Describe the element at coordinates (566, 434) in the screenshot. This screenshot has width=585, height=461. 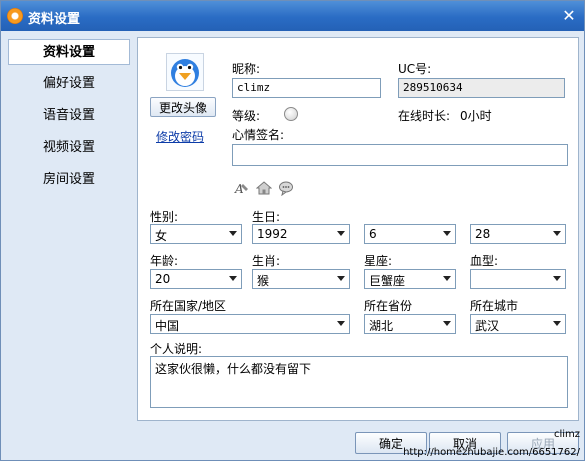
I see `watermark-user: climz` at that location.